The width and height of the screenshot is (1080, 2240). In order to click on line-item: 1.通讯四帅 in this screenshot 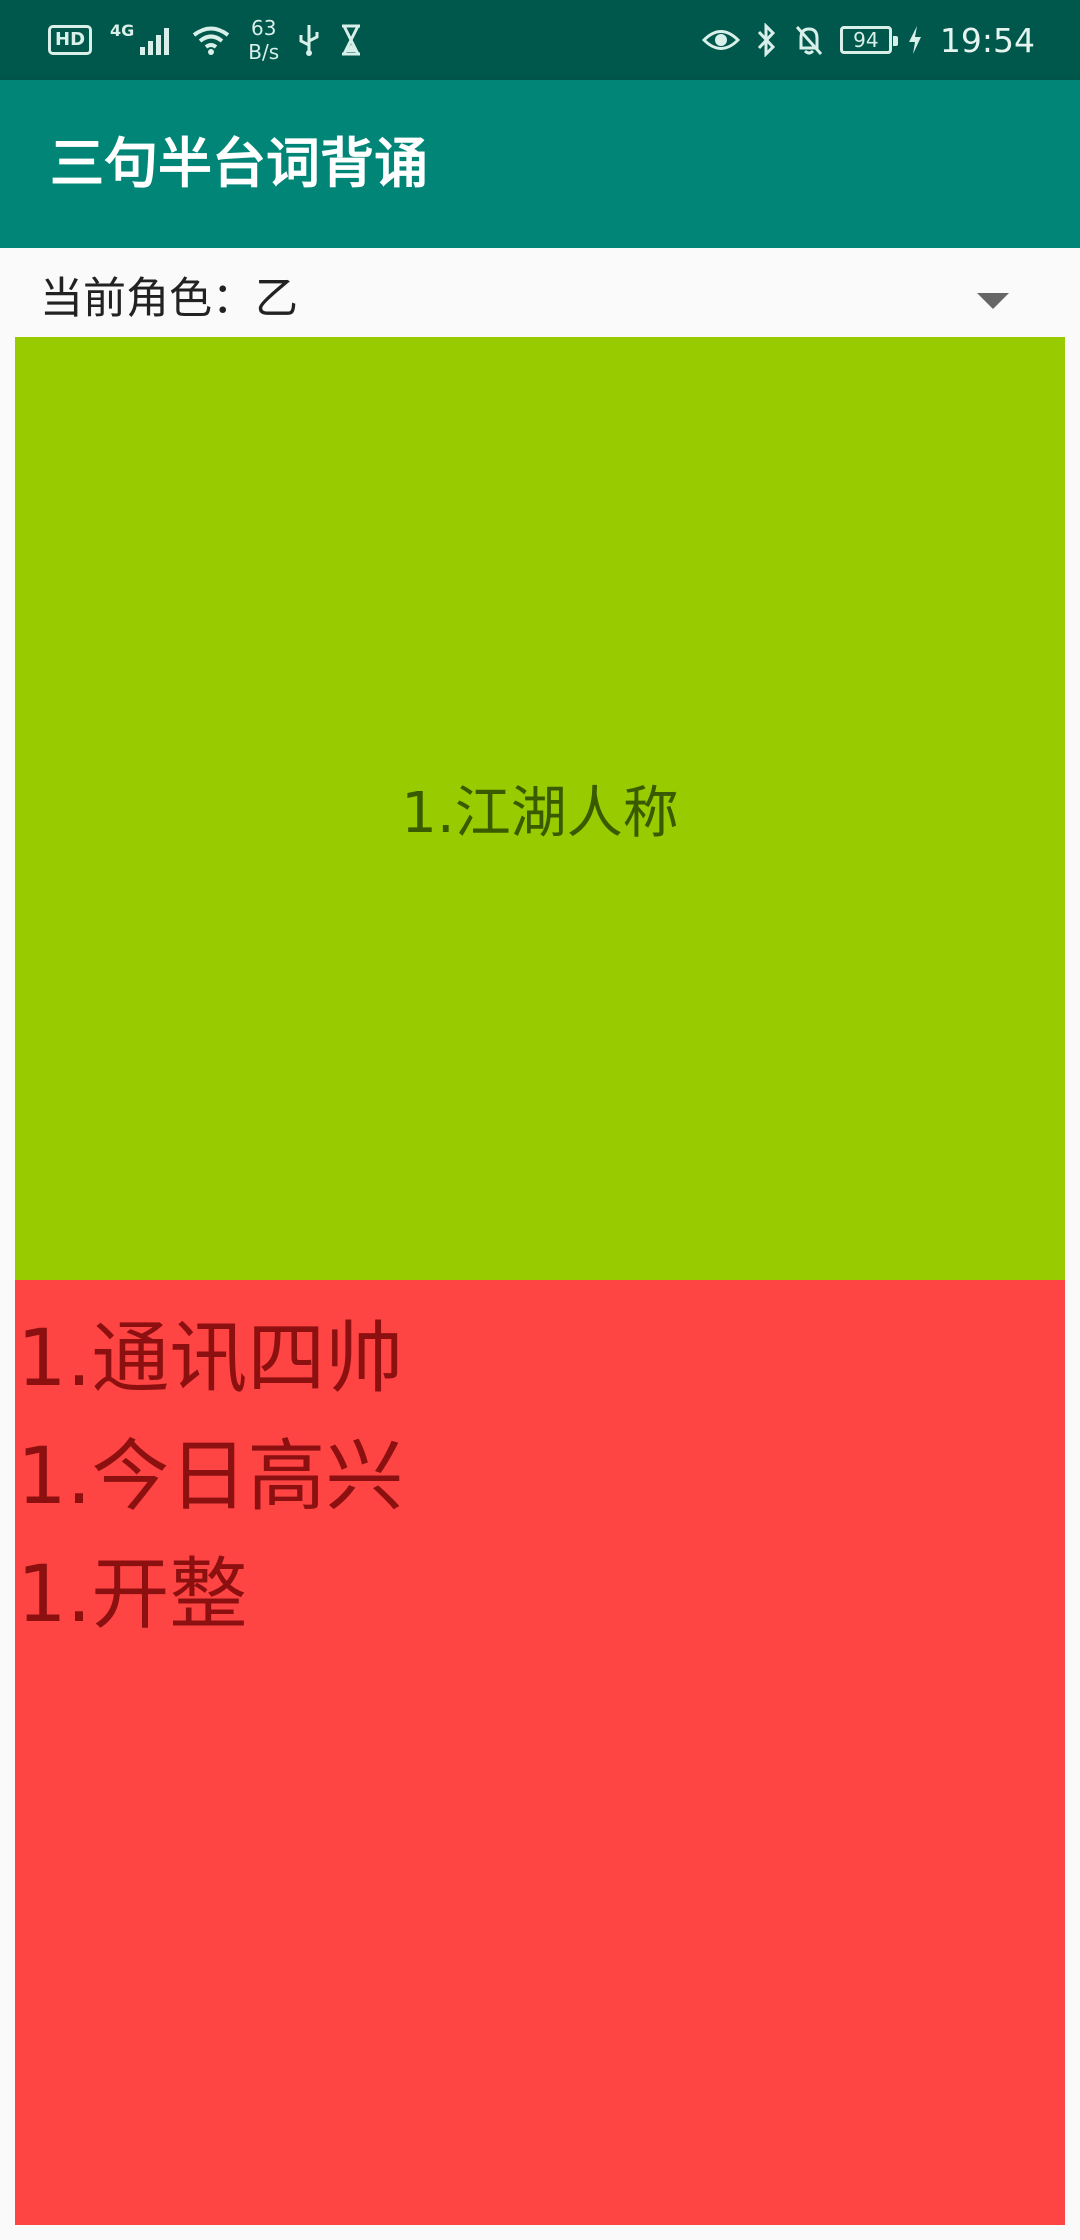, I will do `click(210, 1359)`.